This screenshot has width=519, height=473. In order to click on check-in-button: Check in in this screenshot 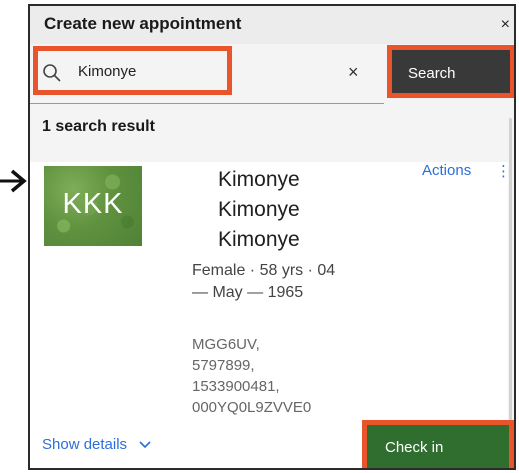, I will do `click(438, 444)`.